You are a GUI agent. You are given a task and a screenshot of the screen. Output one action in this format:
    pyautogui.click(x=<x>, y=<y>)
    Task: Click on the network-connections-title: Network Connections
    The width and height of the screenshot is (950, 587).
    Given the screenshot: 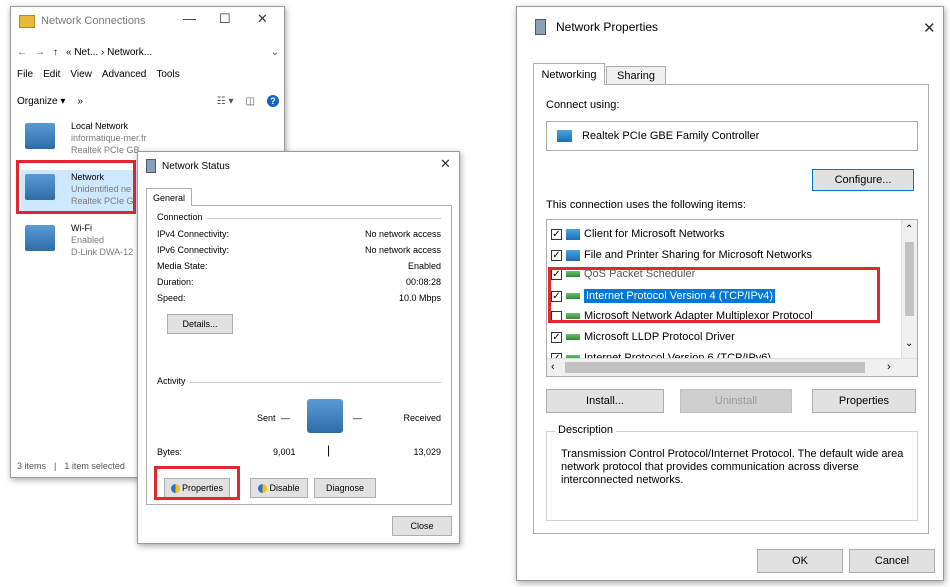 What is the action you would take?
    pyautogui.click(x=93, y=21)
    